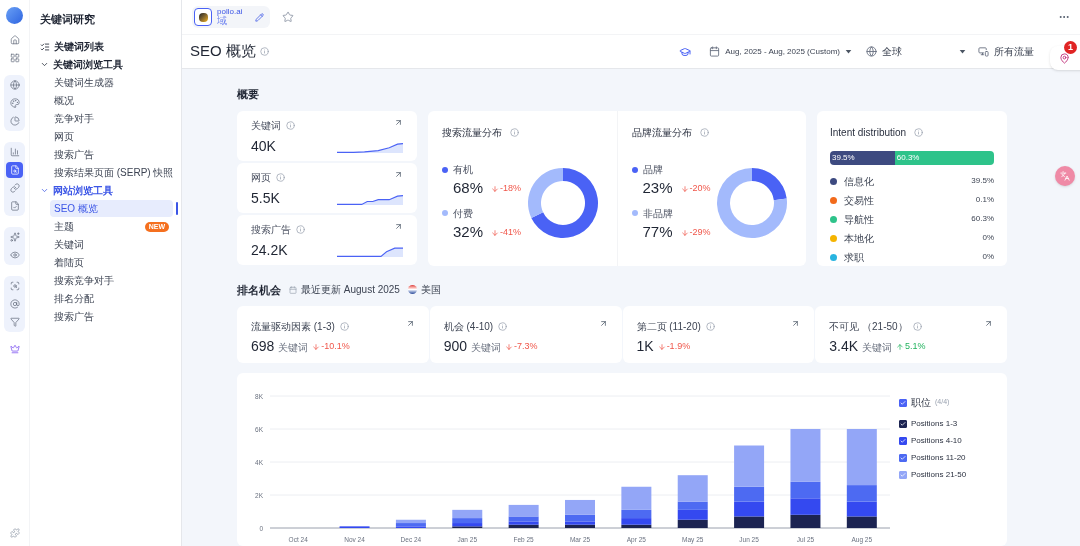  Describe the element at coordinates (44, 64) in the screenshot. I see `chevron-icon` at that location.